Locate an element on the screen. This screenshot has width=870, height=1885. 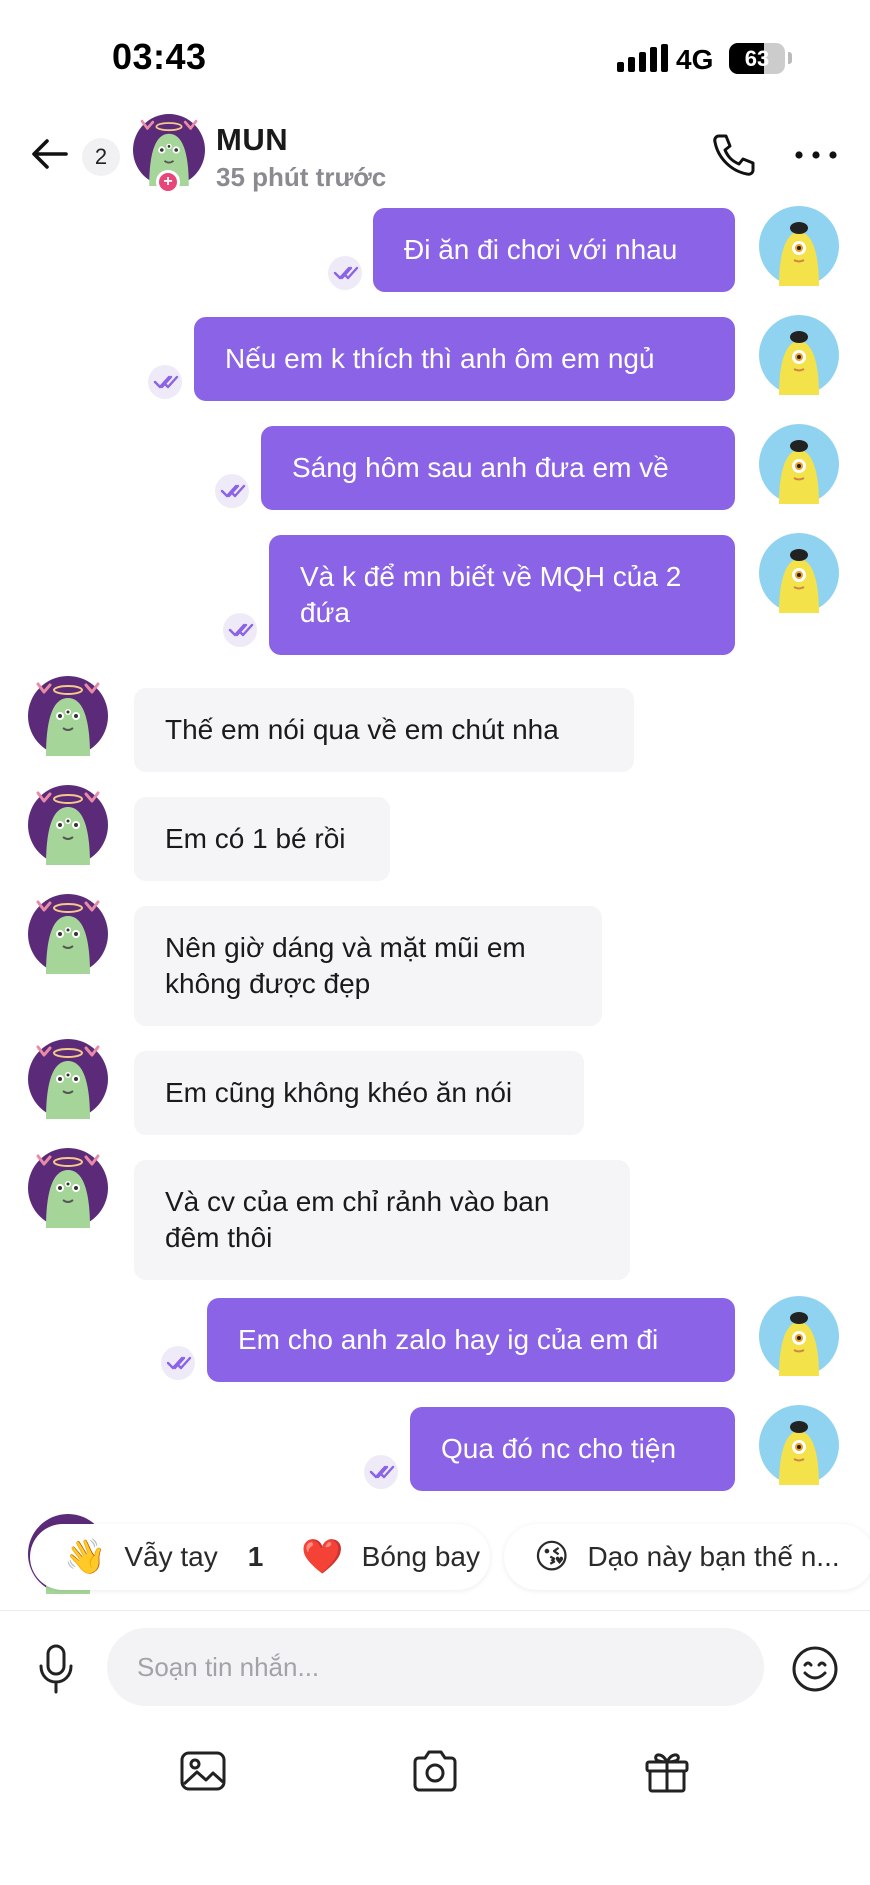
message-row-outgoing: Và k để mn biết về MQH của 2 đứa is located at coordinates (435, 598).